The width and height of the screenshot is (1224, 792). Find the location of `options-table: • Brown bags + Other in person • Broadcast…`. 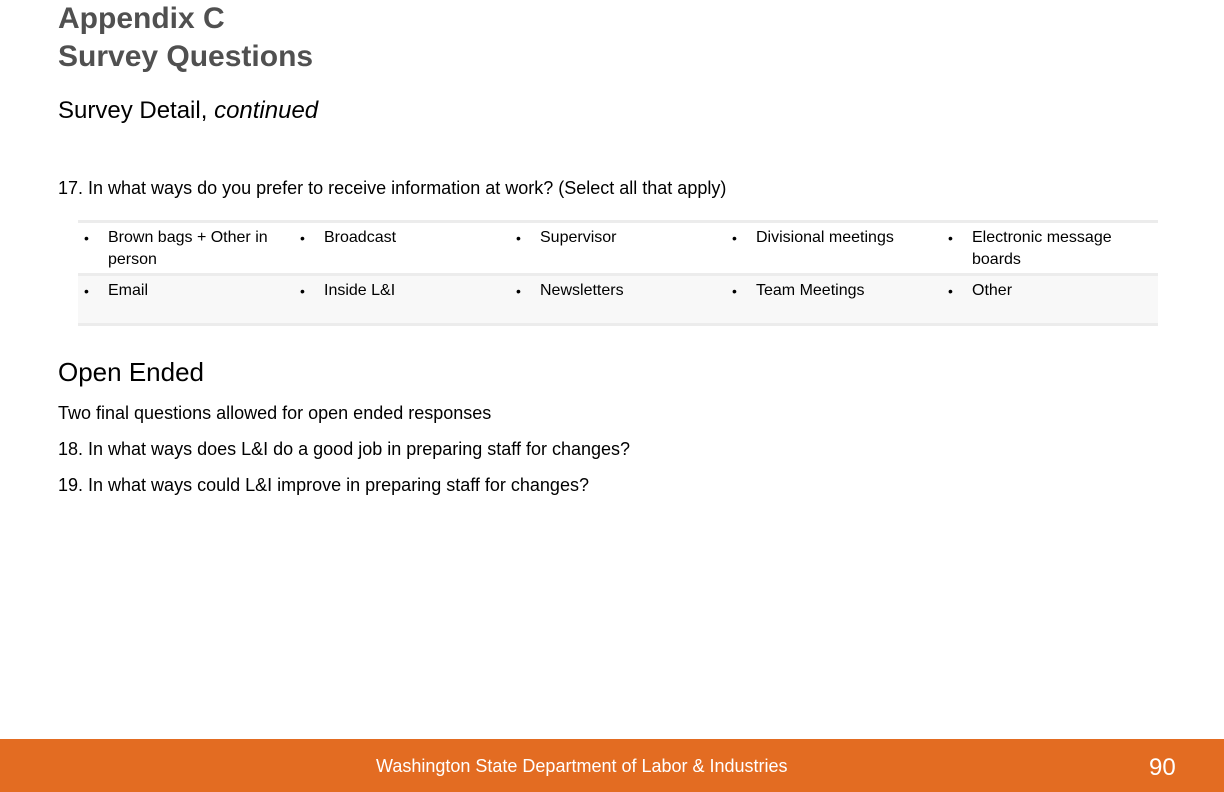

options-table: • Brown bags + Other in person • Broadcast… is located at coordinates (618, 273).